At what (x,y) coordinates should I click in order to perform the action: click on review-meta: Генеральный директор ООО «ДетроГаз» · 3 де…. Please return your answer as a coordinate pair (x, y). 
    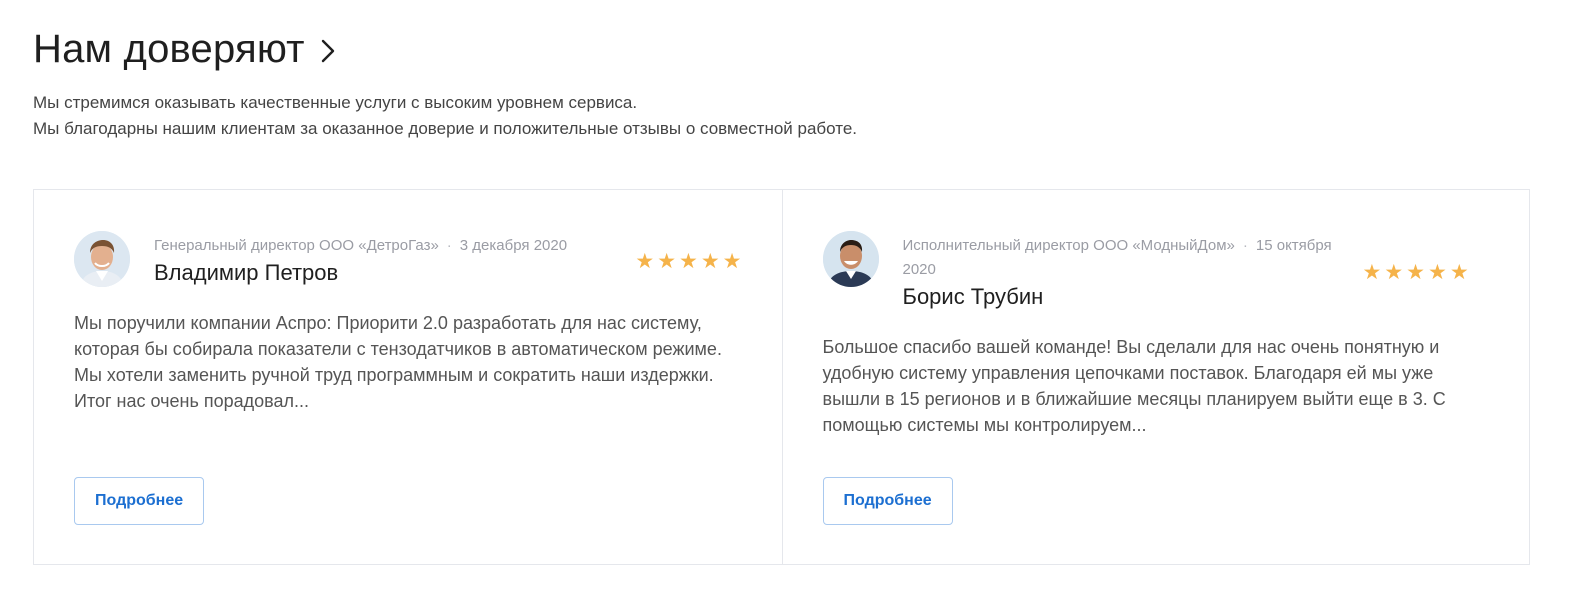
    Looking at the image, I should click on (394, 259).